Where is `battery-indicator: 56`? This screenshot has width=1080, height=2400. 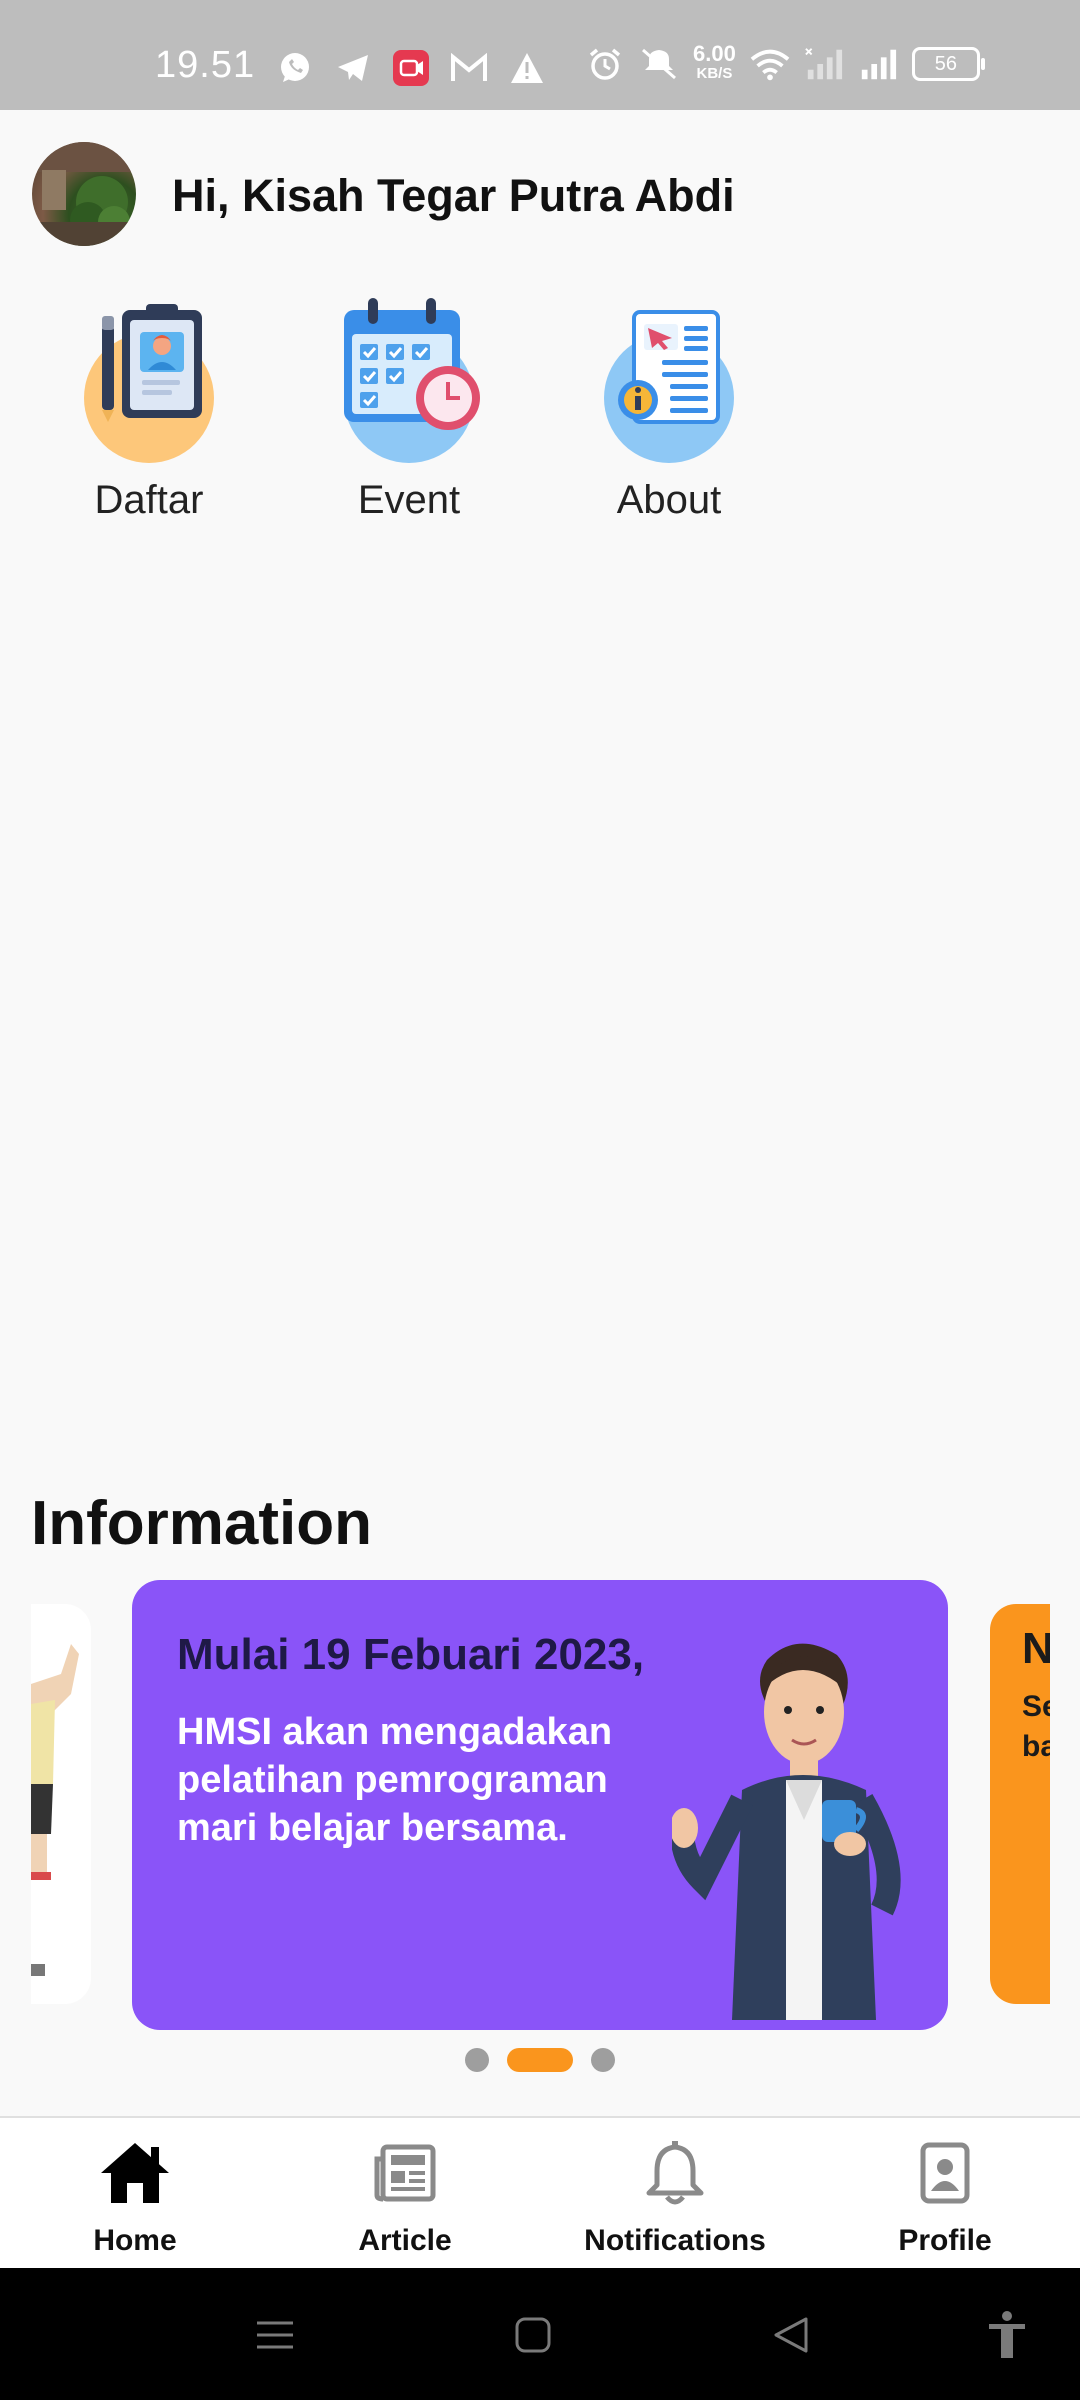 battery-indicator: 56 is located at coordinates (948, 64).